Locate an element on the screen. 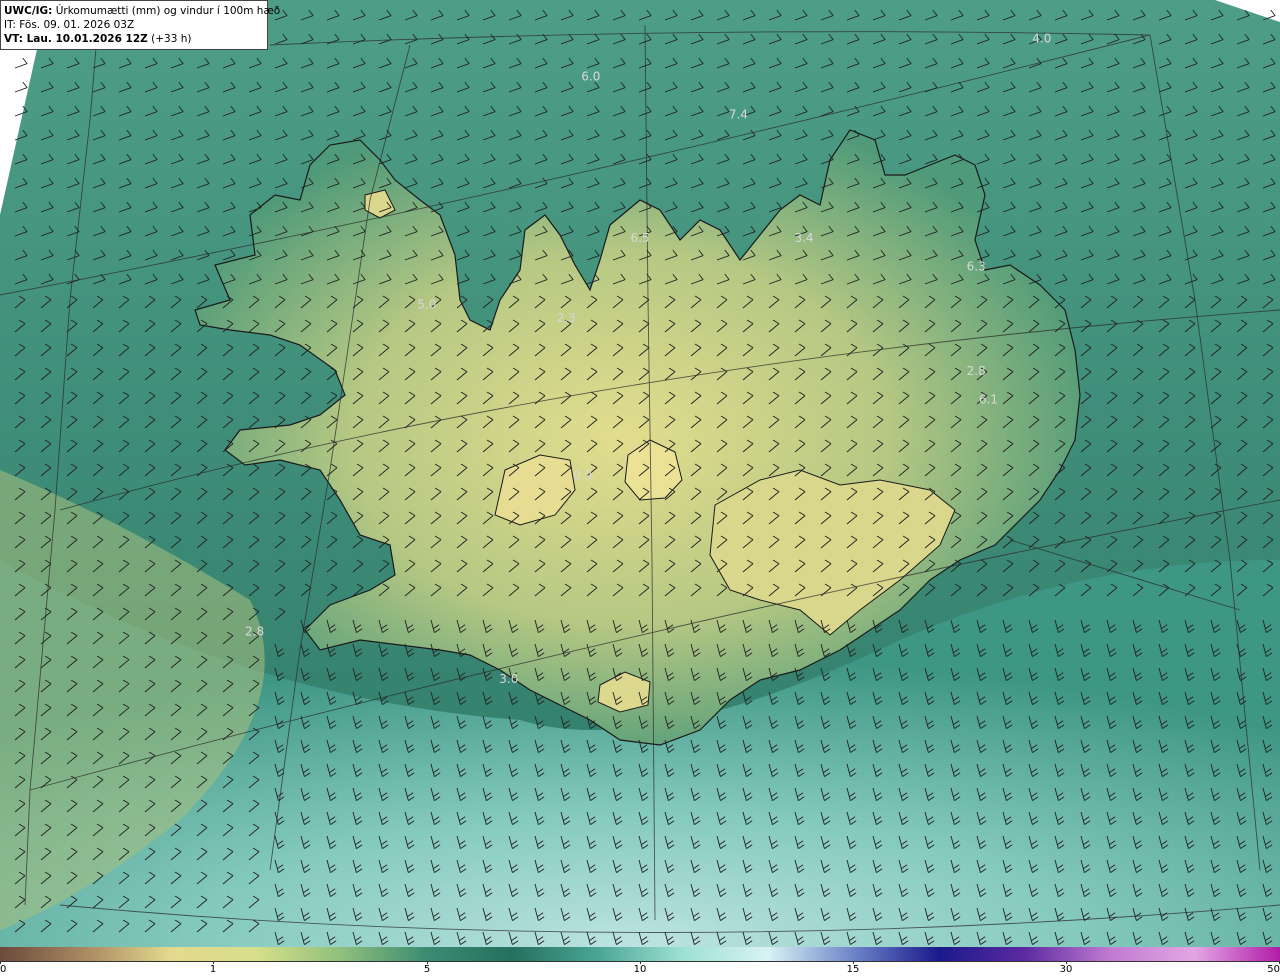 This screenshot has height=978, width=1280. precip-max-label: 3.0 is located at coordinates (508, 679).